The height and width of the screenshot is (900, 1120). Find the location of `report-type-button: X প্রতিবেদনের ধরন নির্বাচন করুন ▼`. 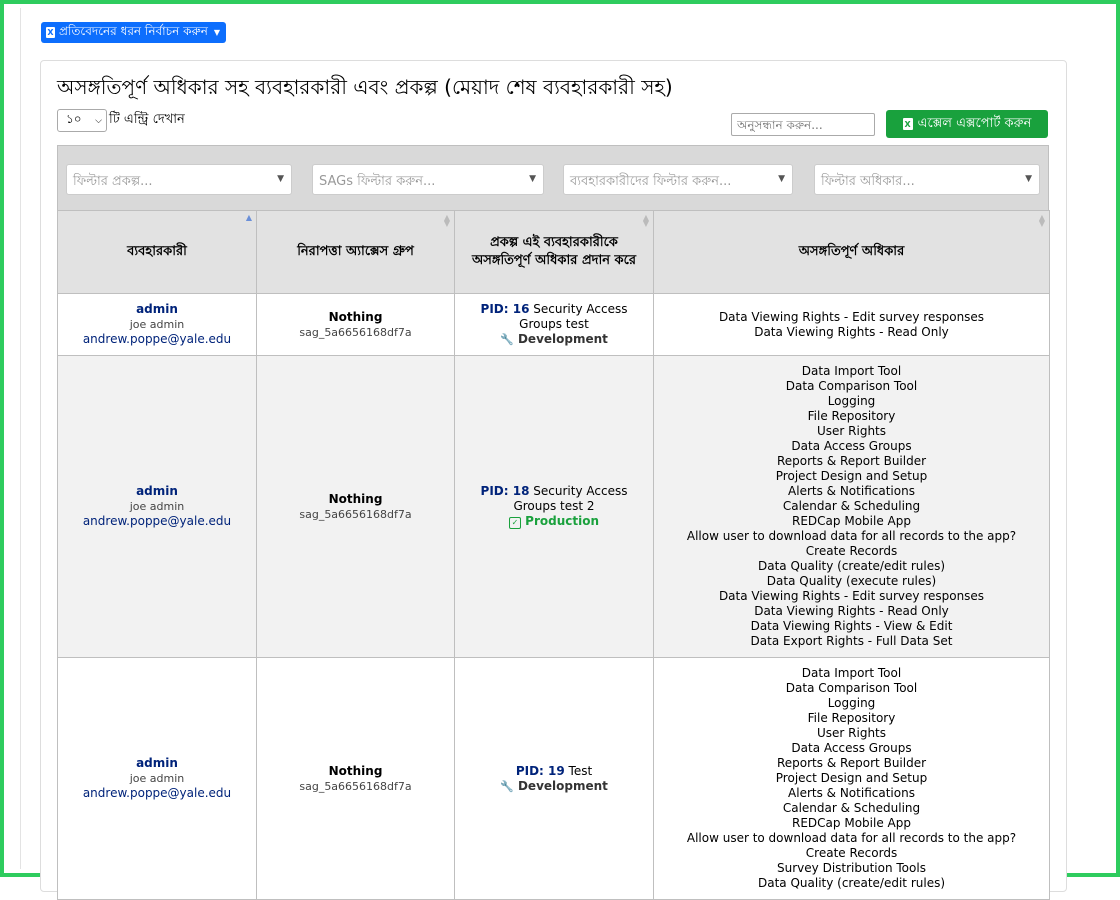

report-type-button: X প্রতিবেদনের ধরন নির্বাচন করুন ▼ is located at coordinates (134, 32).